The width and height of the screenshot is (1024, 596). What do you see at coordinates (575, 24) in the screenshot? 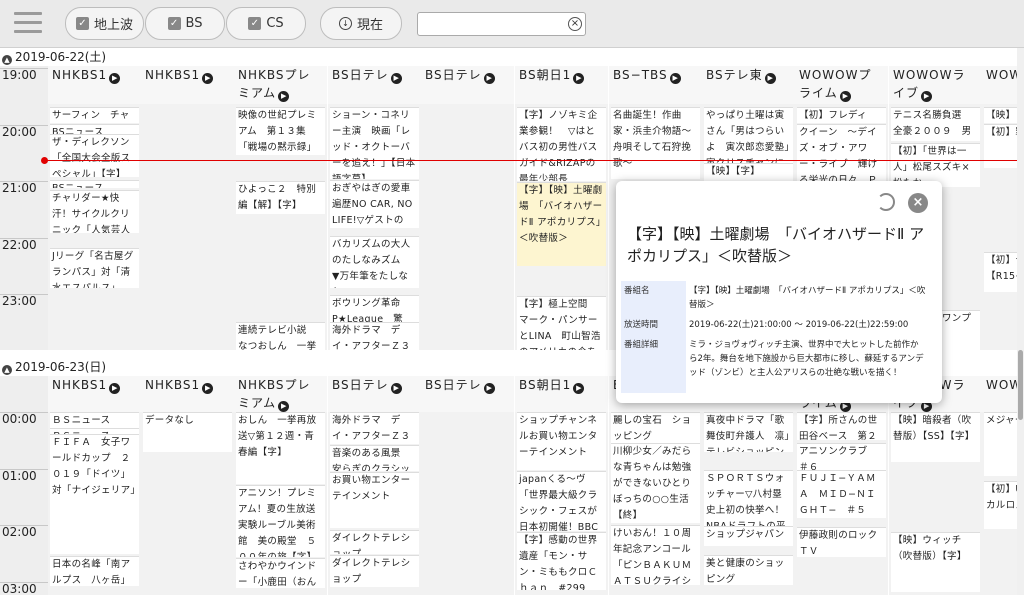
I see `clear-icon: ×` at bounding box center [575, 24].